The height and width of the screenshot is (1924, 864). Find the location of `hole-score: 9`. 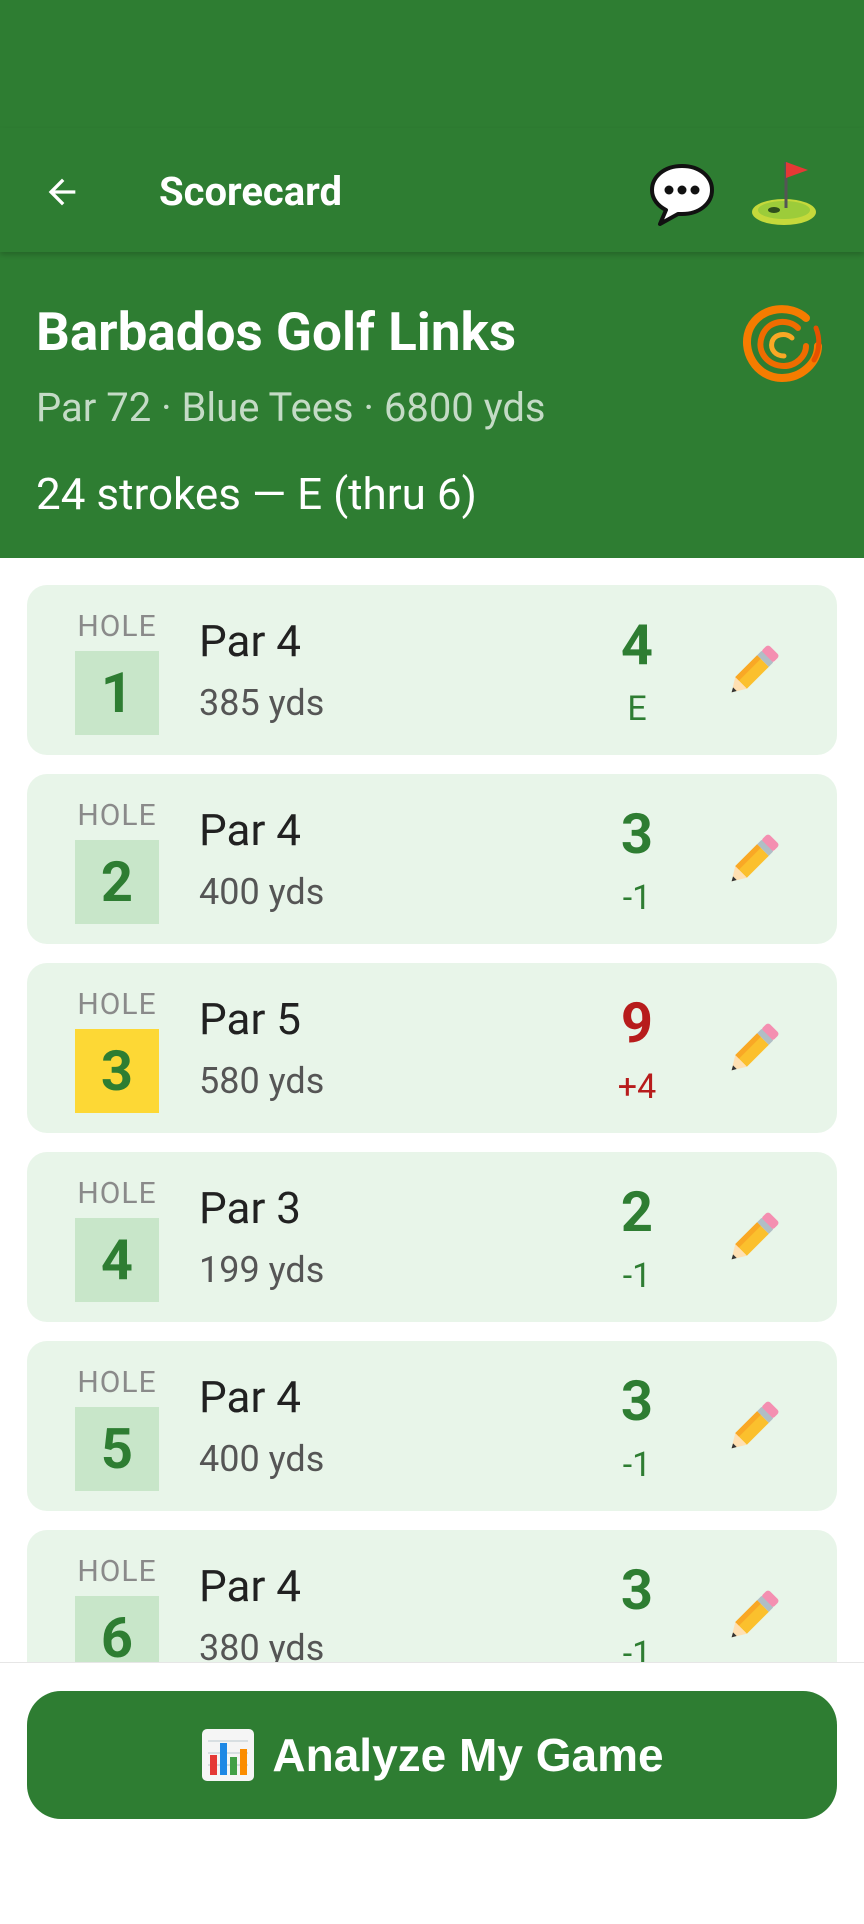

hole-score: 9 is located at coordinates (637, 1023).